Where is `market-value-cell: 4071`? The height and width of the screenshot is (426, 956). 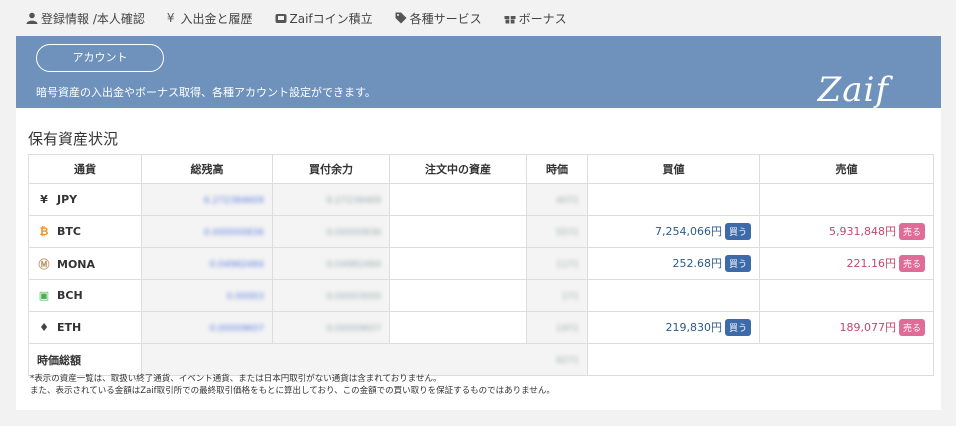 market-value-cell: 4071 is located at coordinates (557, 199).